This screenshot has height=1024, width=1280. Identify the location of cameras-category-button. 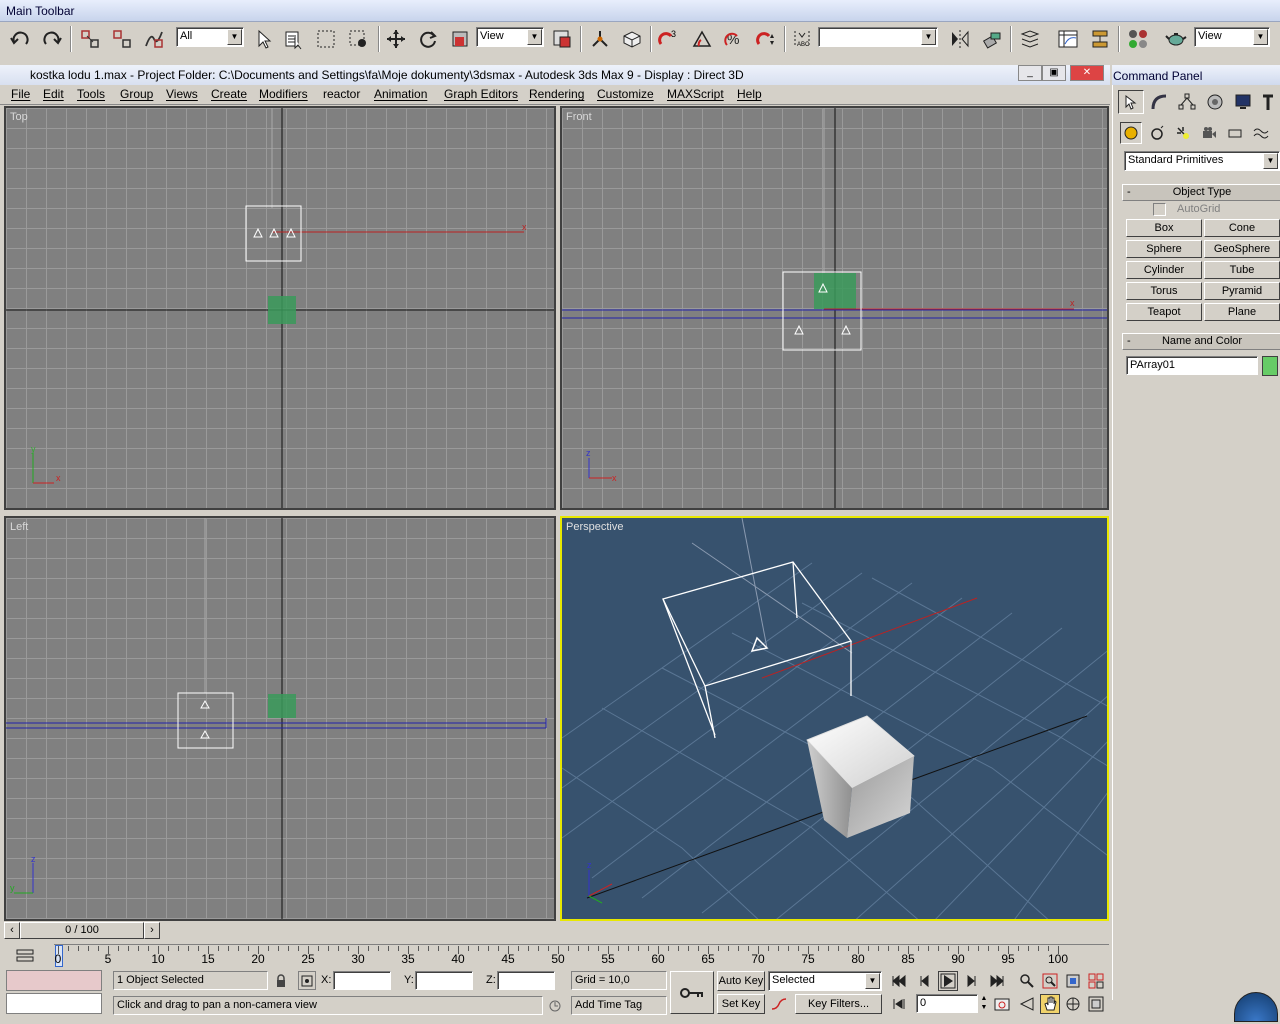
(1209, 133).